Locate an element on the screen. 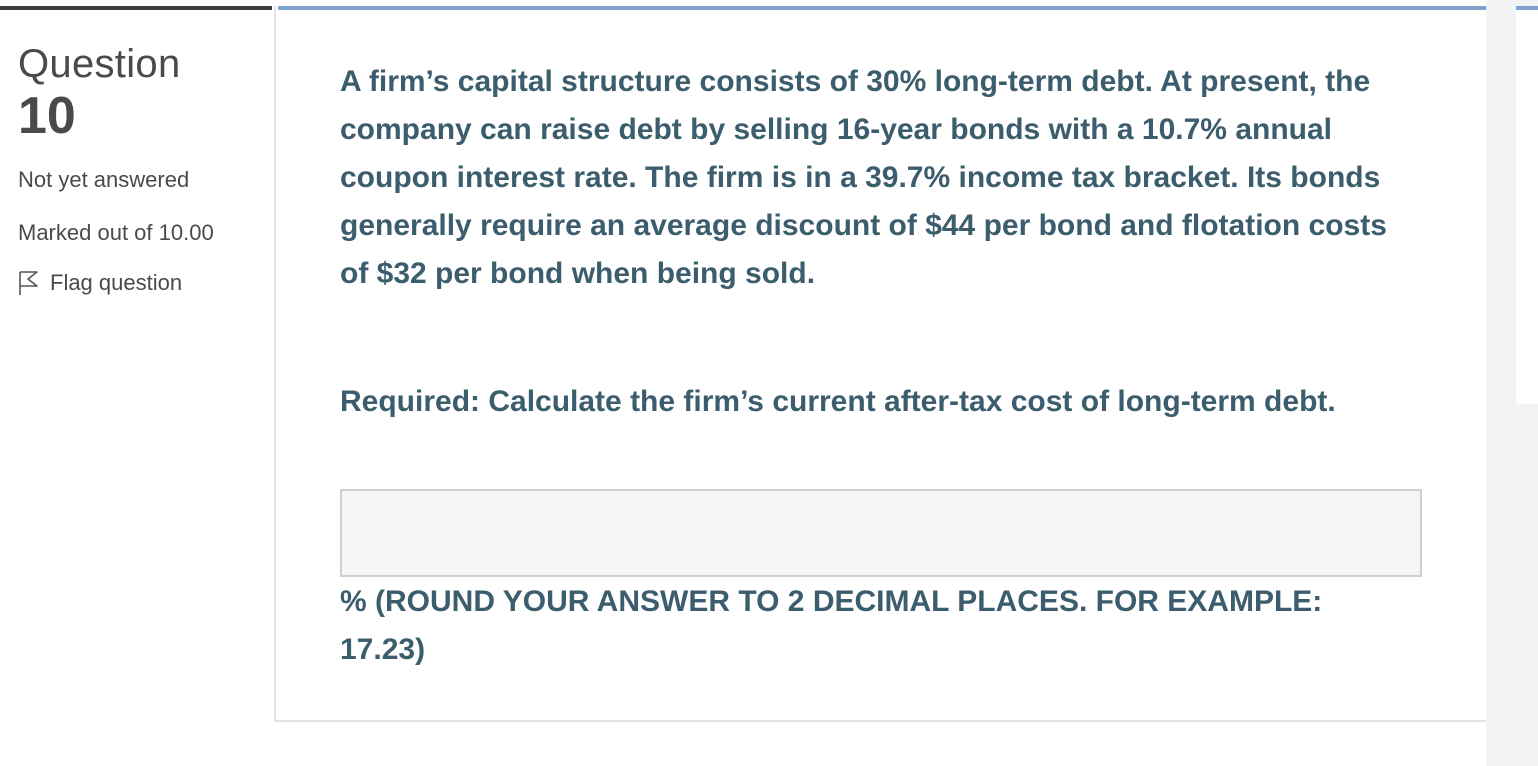  flag-outline-icon is located at coordinates (28, 283).